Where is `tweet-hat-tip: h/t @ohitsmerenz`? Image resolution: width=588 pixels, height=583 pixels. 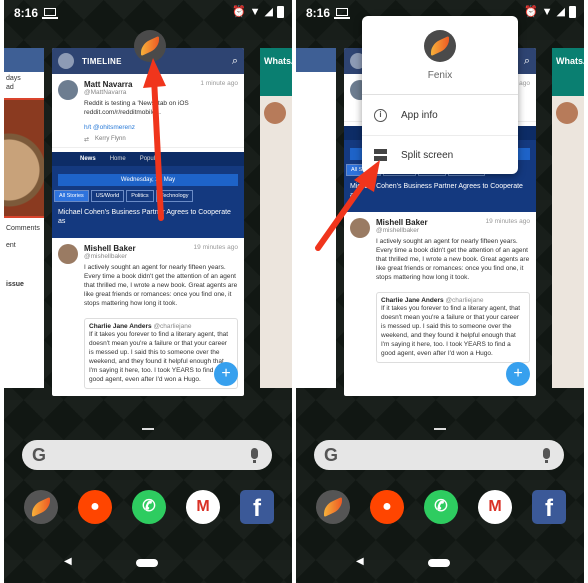
tweet-hat-tip: h/t @ohitsmerenz is located at coordinates (110, 127).